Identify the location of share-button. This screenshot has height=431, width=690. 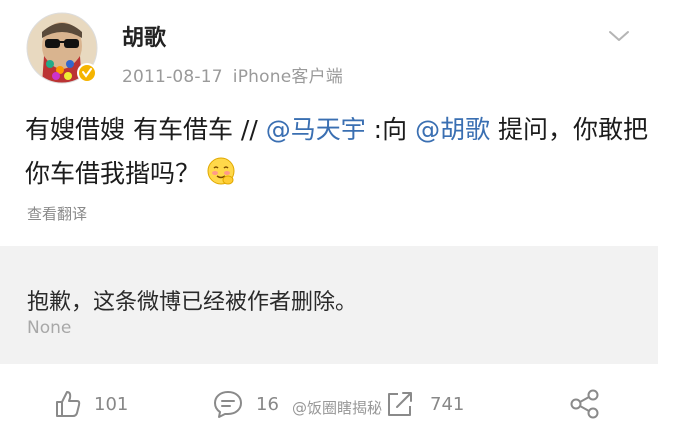
(586, 404).